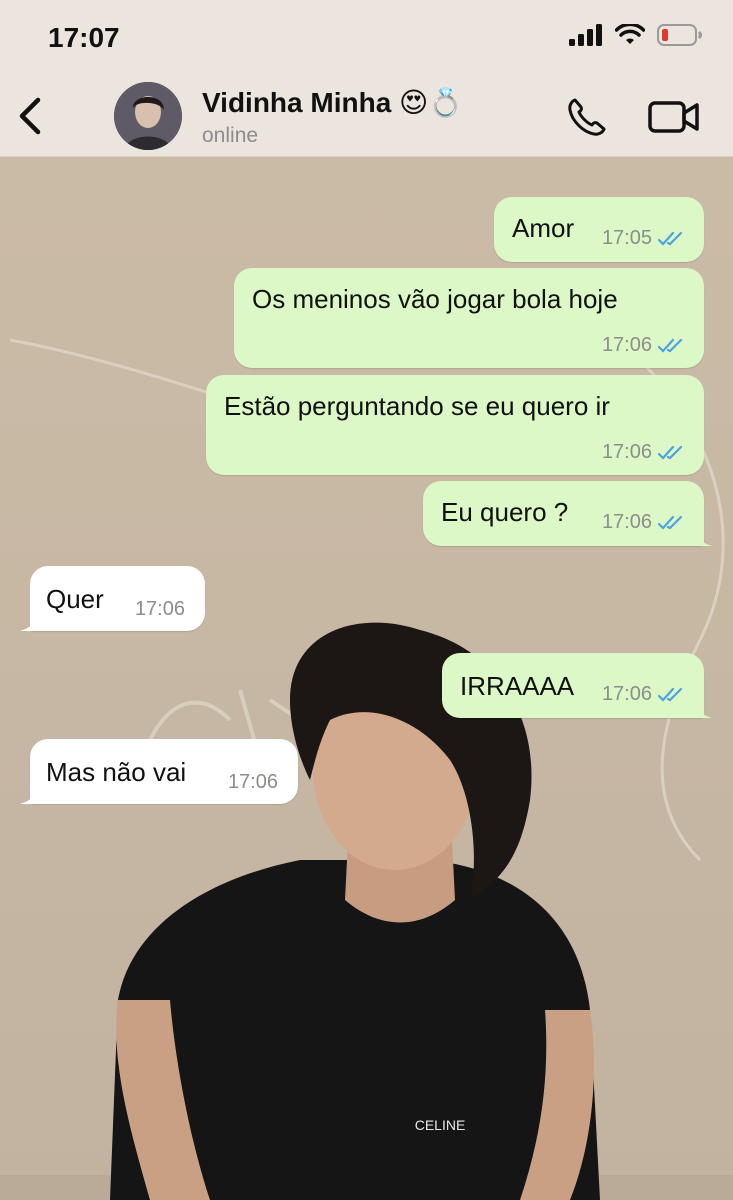 This screenshot has height=1200, width=733. I want to click on message-text: Os meninos vão jogar bola hoje, so click(435, 299).